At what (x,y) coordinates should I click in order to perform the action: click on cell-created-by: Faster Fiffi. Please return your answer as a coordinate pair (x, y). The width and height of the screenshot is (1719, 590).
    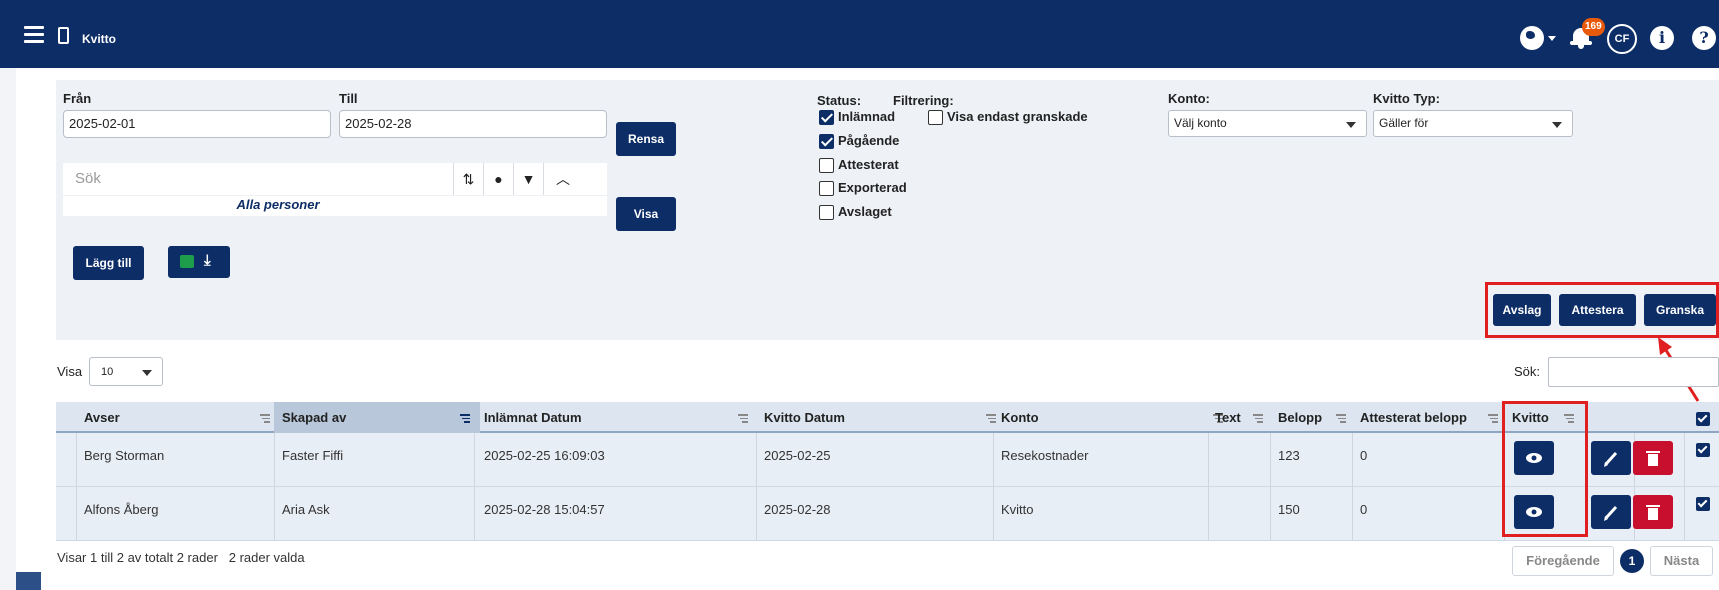
    Looking at the image, I should click on (313, 455).